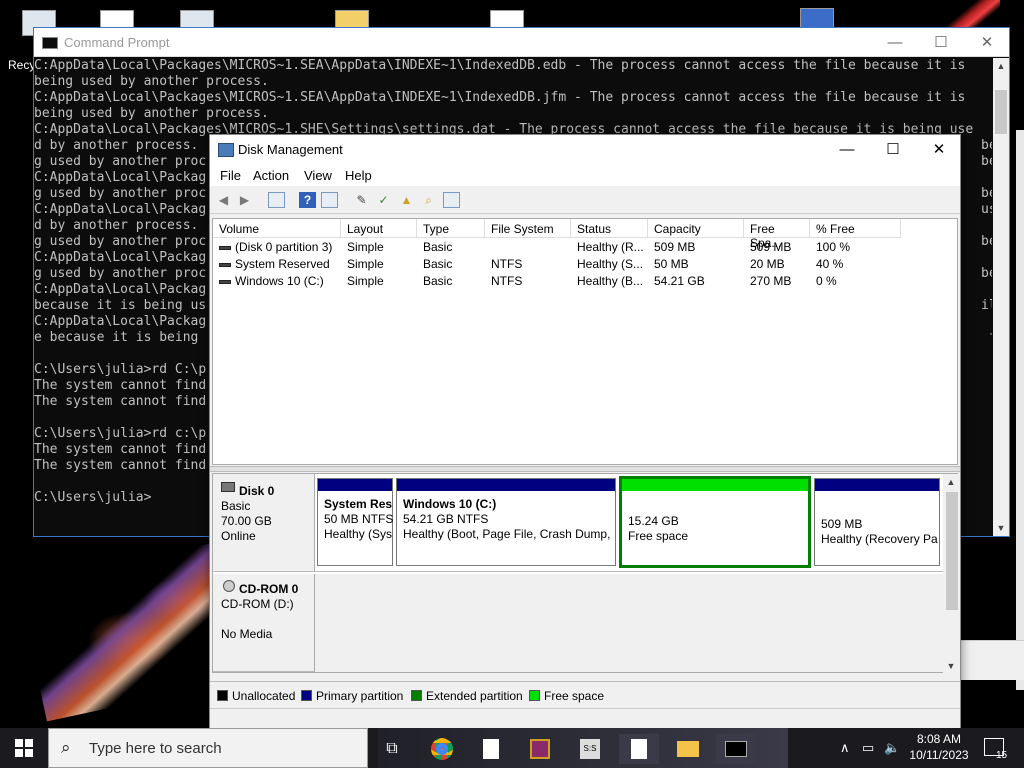  What do you see at coordinates (117, 19) in the screenshot?
I see `desktop-file-icon` at bounding box center [117, 19].